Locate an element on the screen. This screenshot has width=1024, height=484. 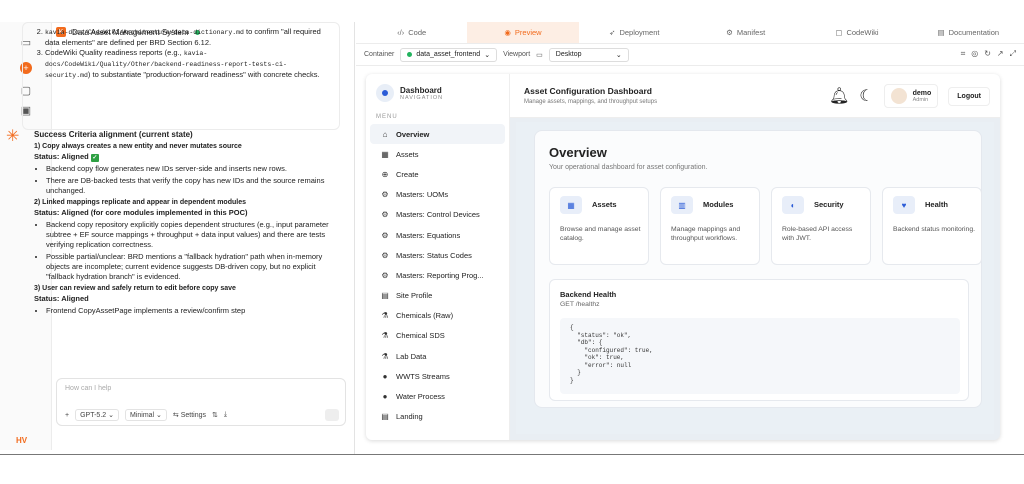
sidebar-item-label: Masters: Control Devices is located at coordinates (438, 215).